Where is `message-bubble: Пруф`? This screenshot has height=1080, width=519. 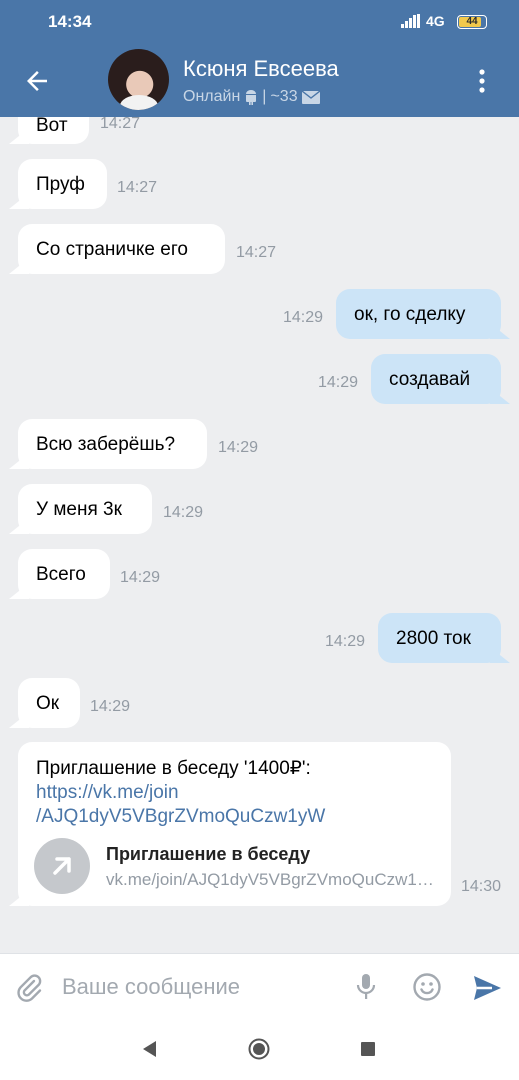
message-bubble: Пруф is located at coordinates (62, 184).